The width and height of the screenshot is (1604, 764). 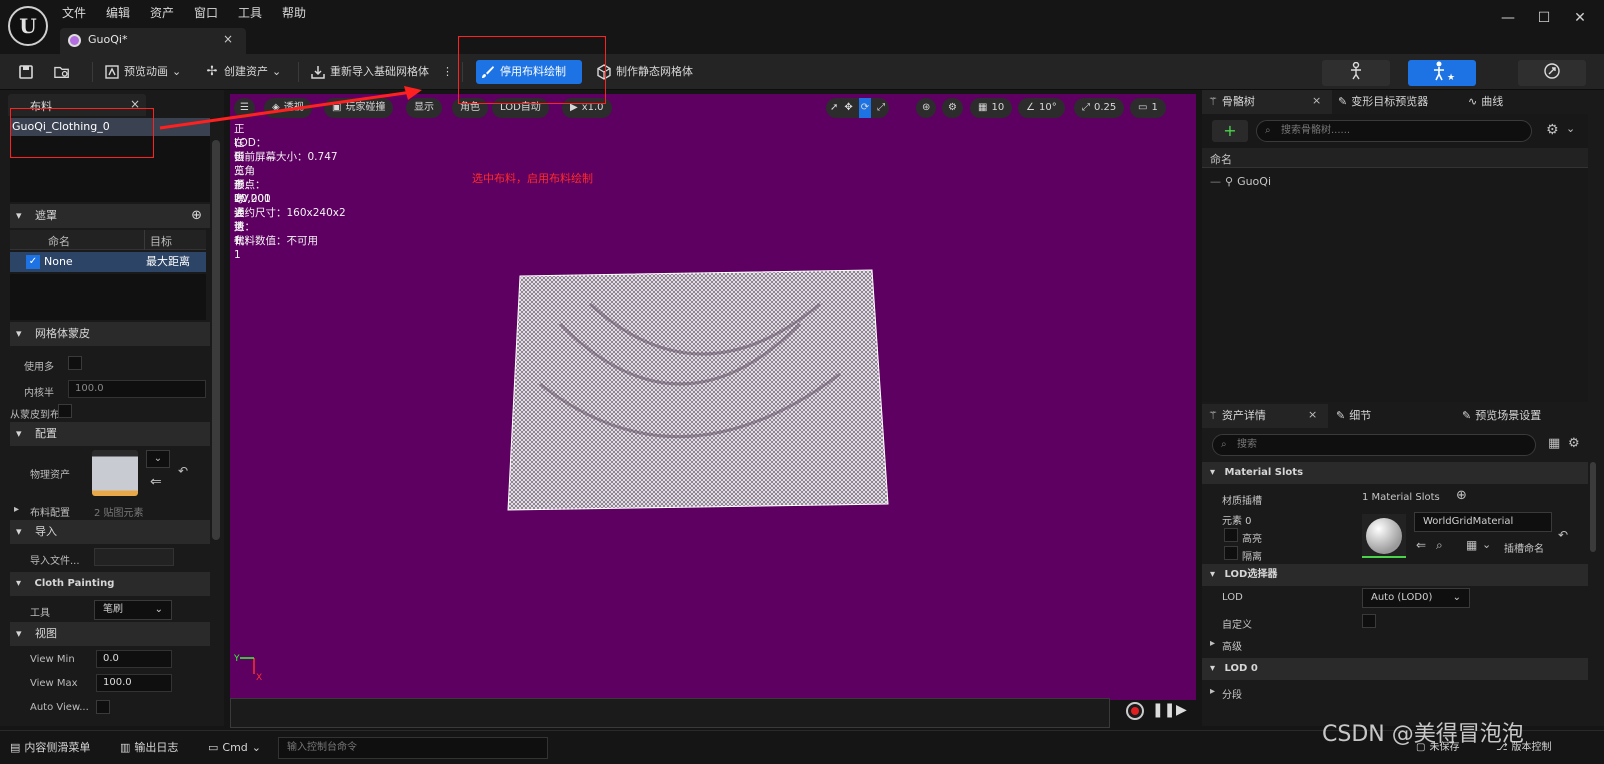 What do you see at coordinates (115, 473) in the screenshot?
I see `physics-asset-thumbnail` at bounding box center [115, 473].